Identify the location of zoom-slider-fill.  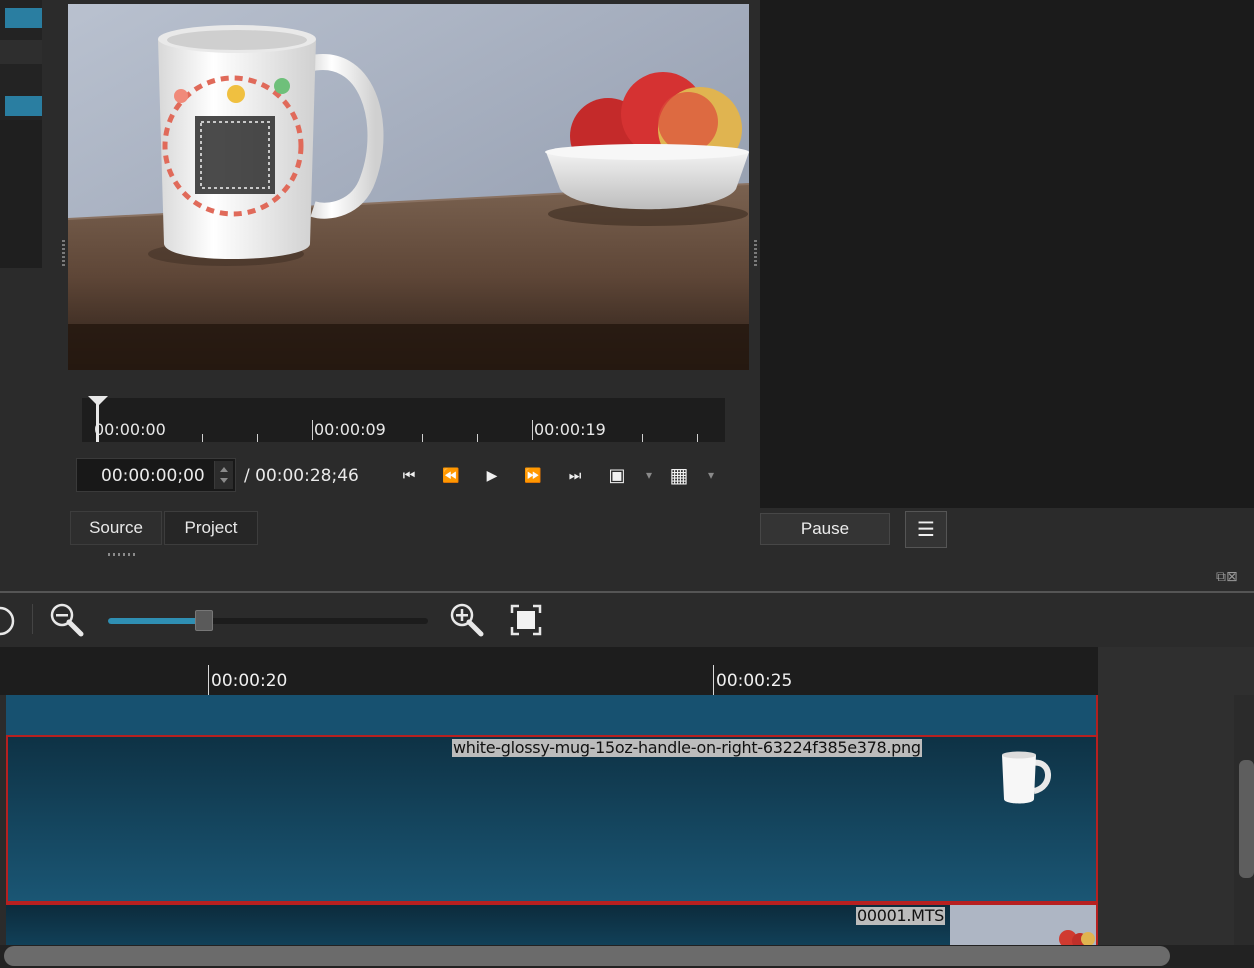
(156, 621).